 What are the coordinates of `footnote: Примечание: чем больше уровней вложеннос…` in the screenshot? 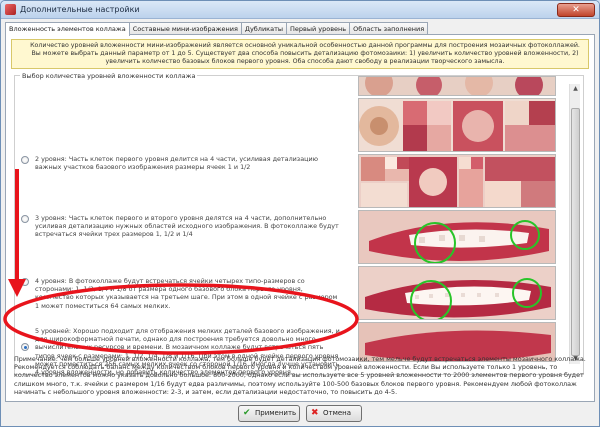 It's located at (300, 375).